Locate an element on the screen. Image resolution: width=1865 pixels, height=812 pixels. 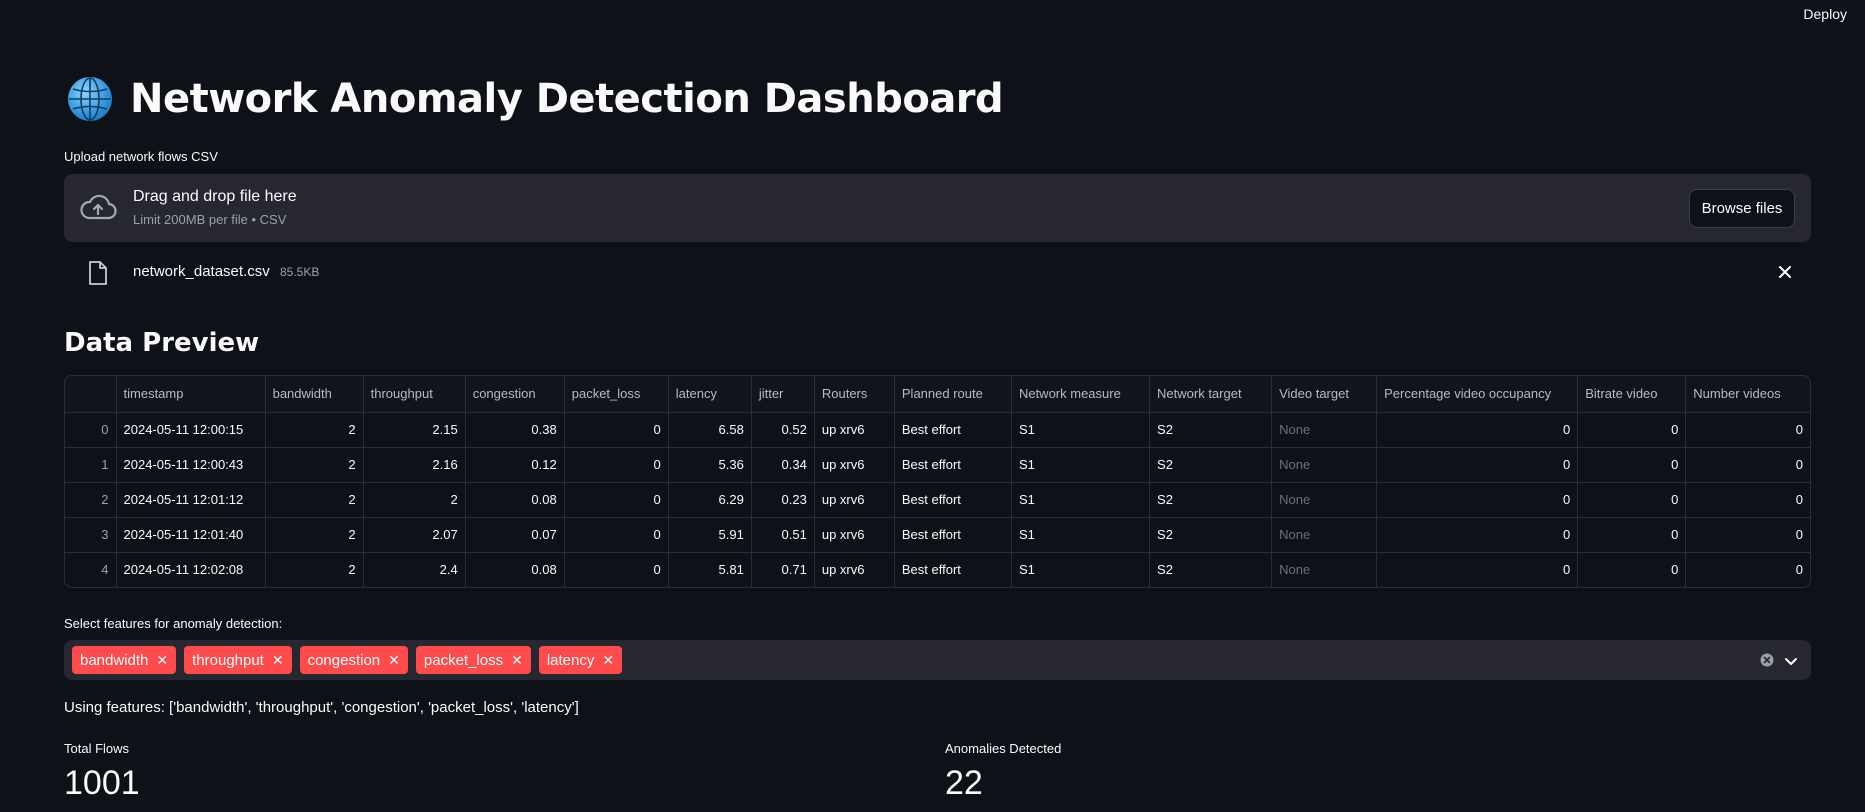
table-cell: 0.07 is located at coordinates (515, 535).